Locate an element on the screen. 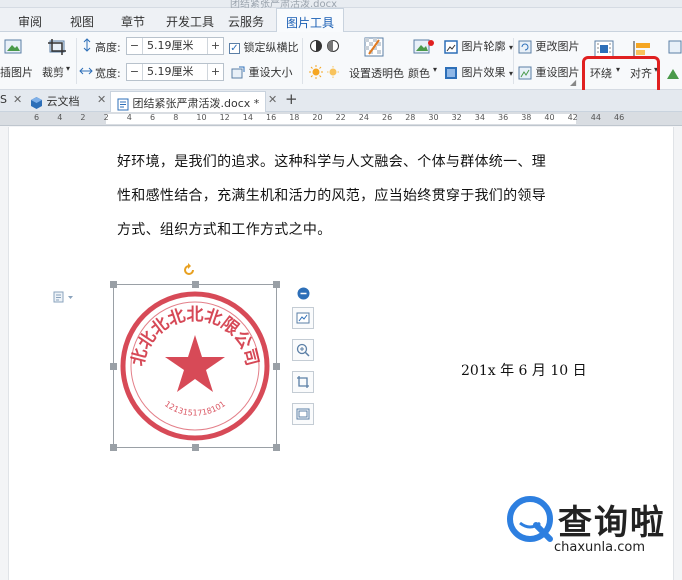 The width and height of the screenshot is (682, 580). ruler-number: 16 is located at coordinates (271, 117).